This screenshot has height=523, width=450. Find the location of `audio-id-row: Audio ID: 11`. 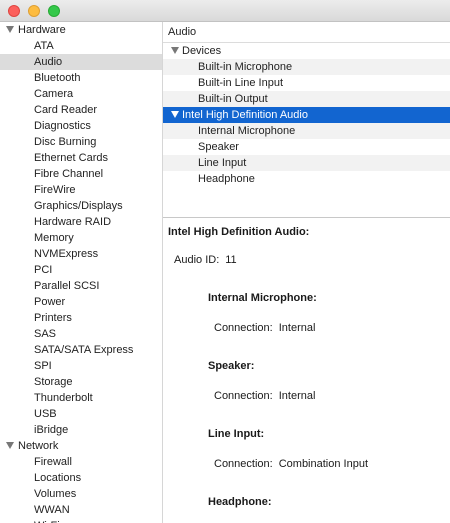

audio-id-row: Audio ID: 11 is located at coordinates (309, 260).